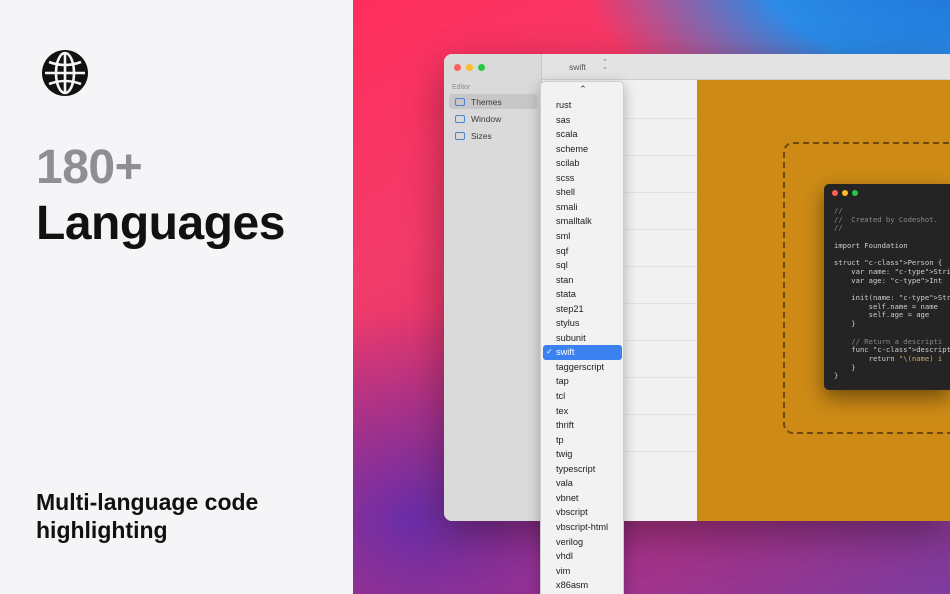 This screenshot has width=950, height=594. I want to click on menu-item-vbscript: vbscript, so click(582, 512).